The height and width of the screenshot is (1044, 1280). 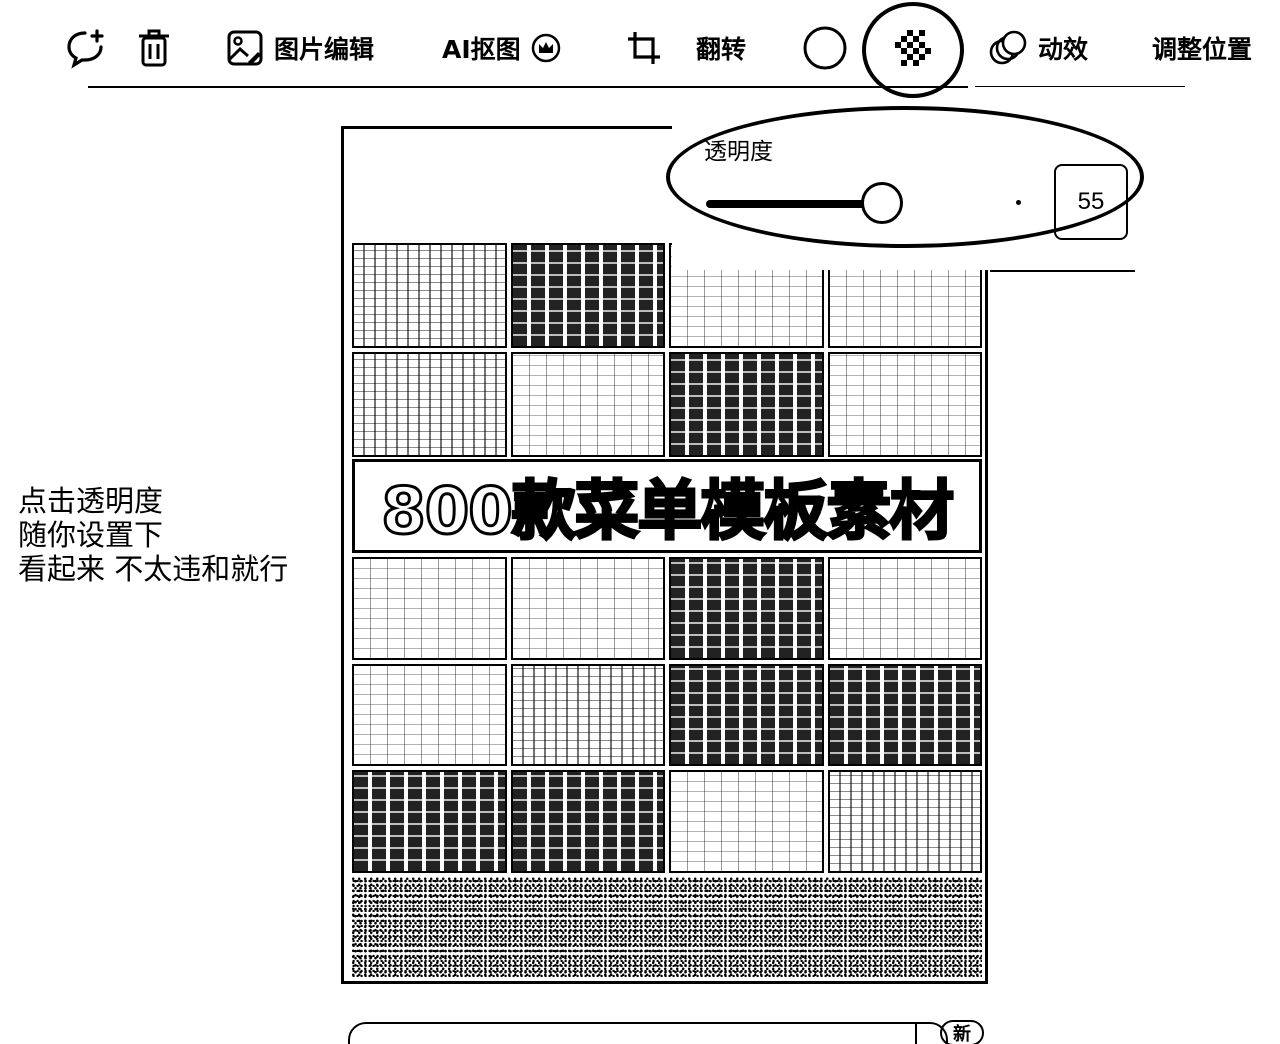 I want to click on comment-add-icon, so click(x=85, y=48).